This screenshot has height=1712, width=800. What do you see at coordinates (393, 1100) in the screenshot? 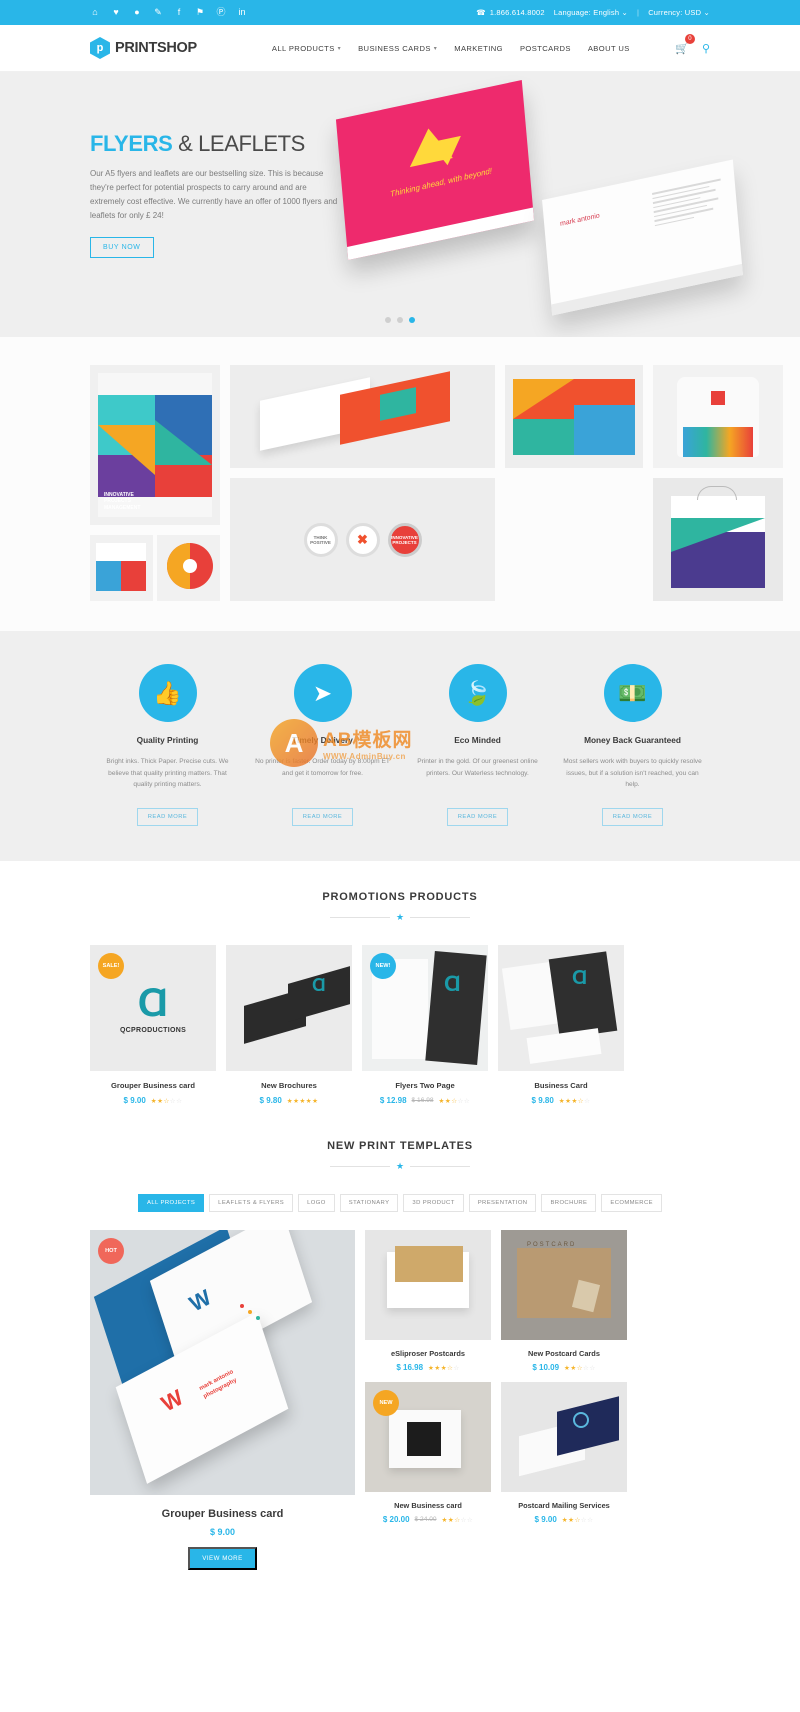
I see `product-price: $ 12.98` at bounding box center [393, 1100].